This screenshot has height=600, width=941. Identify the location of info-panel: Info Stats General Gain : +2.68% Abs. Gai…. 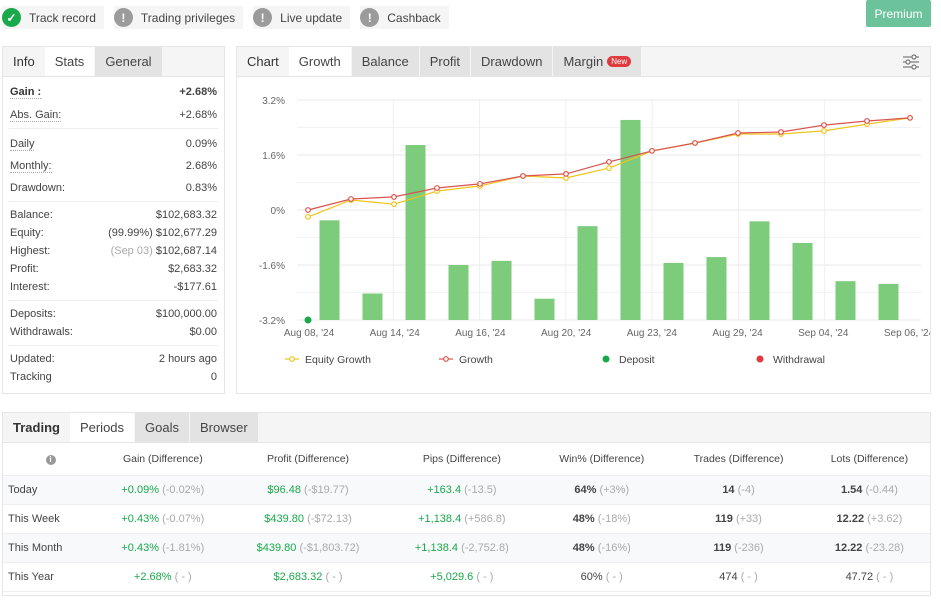
(113, 220).